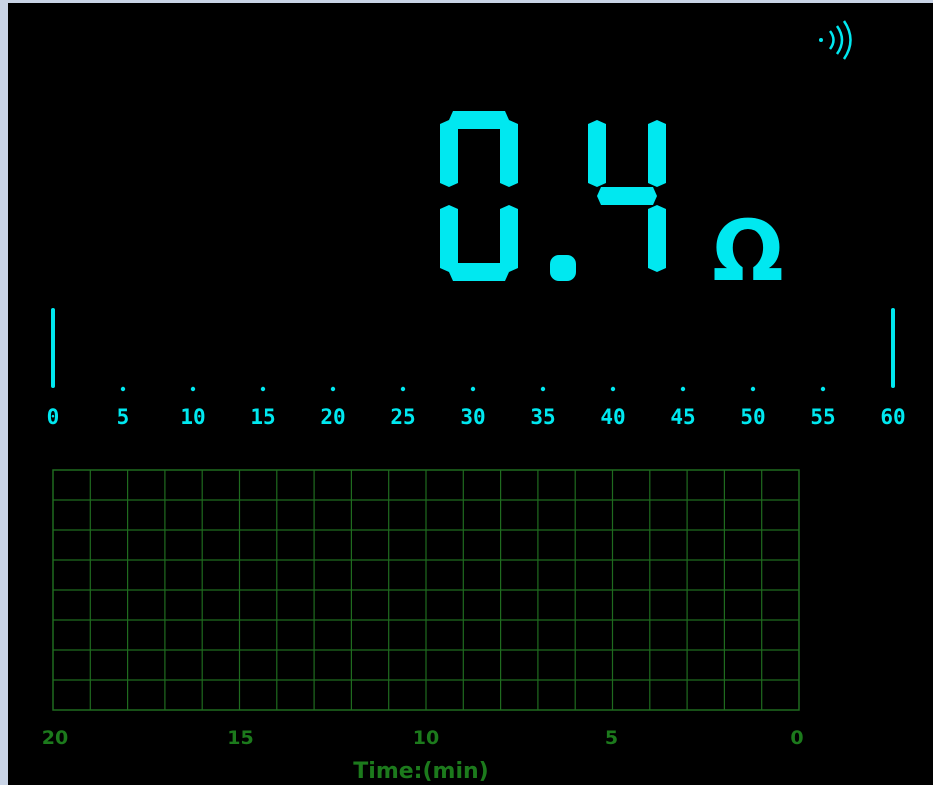  What do you see at coordinates (892, 417) in the screenshot?
I see `scale-label: 60` at bounding box center [892, 417].